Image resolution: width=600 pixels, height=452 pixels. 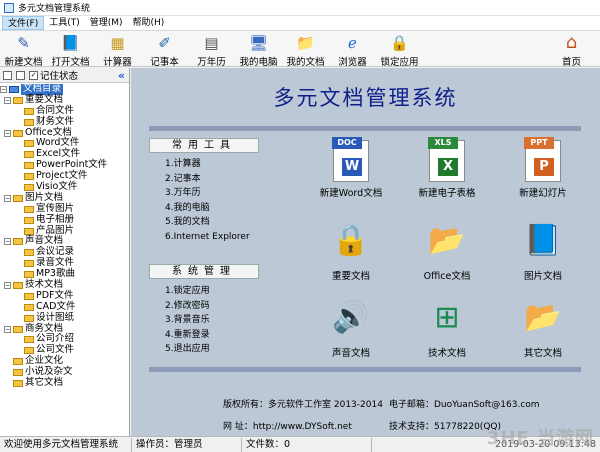 What do you see at coordinates (117, 43) in the screenshot?
I see `calculator-icon: ▦` at bounding box center [117, 43].